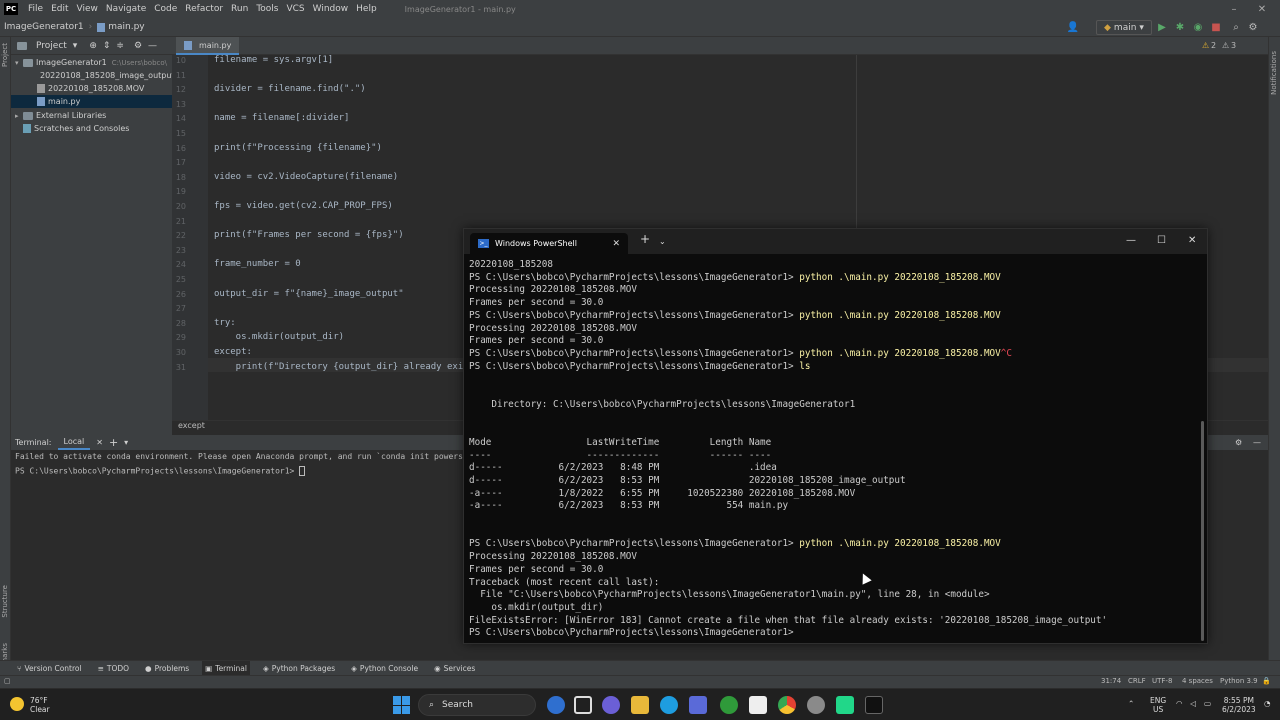 Image resolution: width=1280 pixels, height=720 pixels. Describe the element at coordinates (120, 46) in the screenshot. I see `expand-all-icon: ≑` at that location.